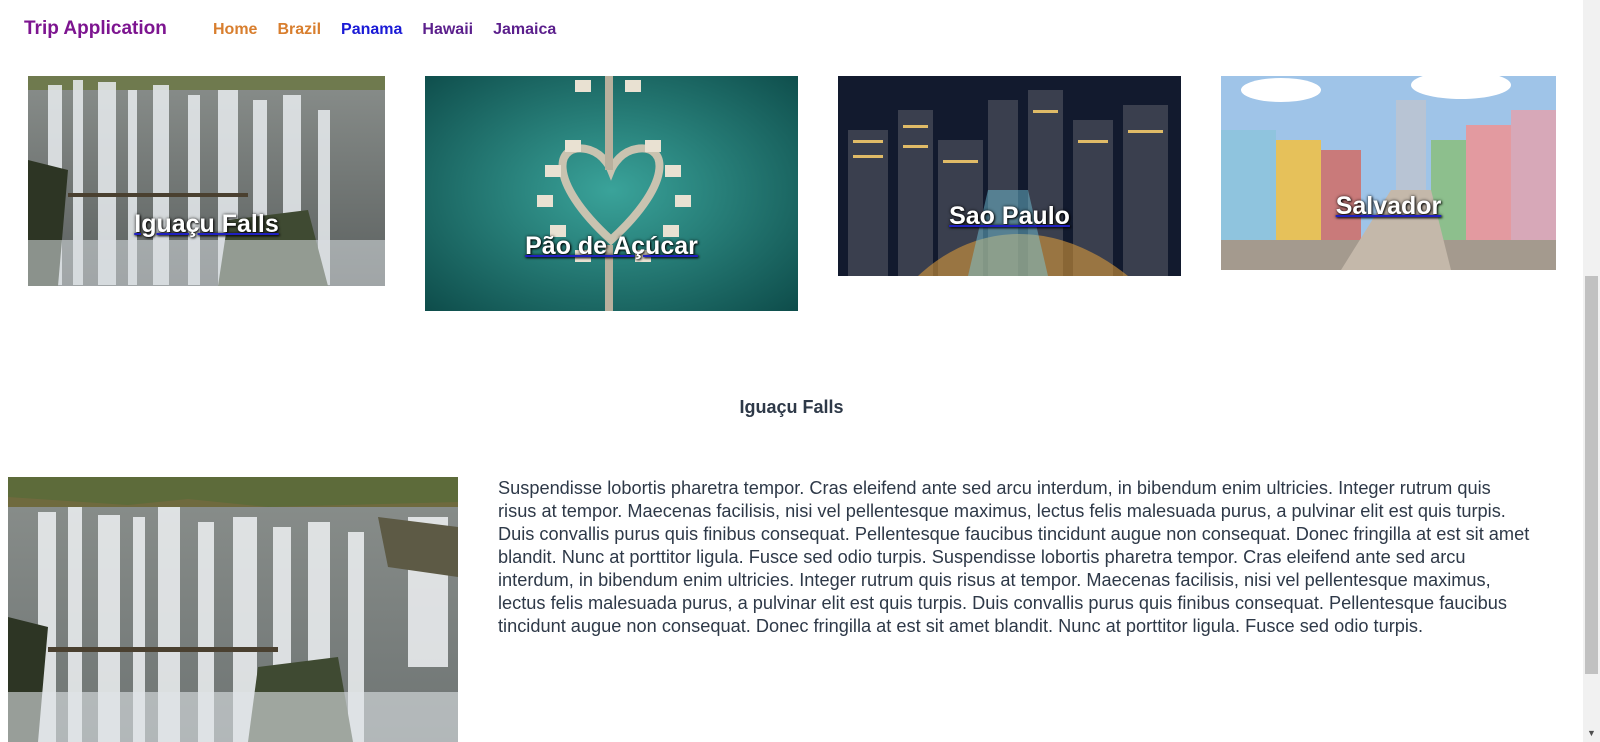  I want to click on main-nav: Home Brazil Panama Hawaii Jamaica, so click(394, 30).